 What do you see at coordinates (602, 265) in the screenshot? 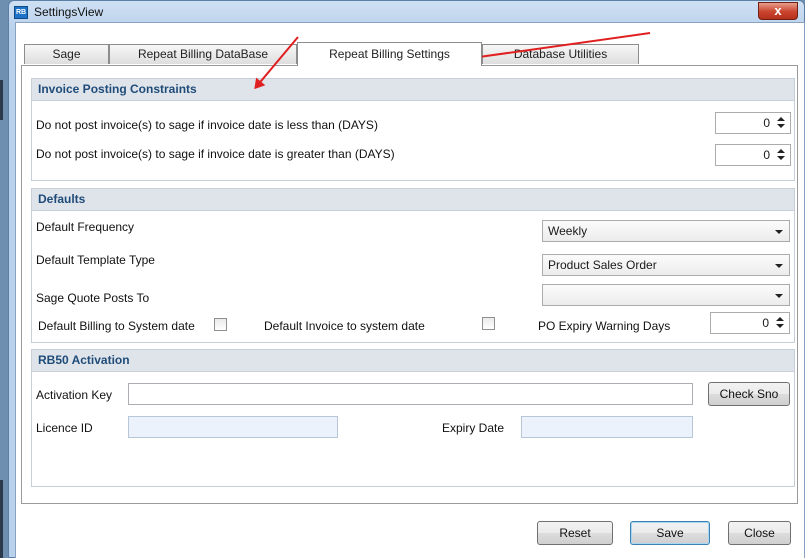
I see `default-template-value: Product Sales Order` at bounding box center [602, 265].